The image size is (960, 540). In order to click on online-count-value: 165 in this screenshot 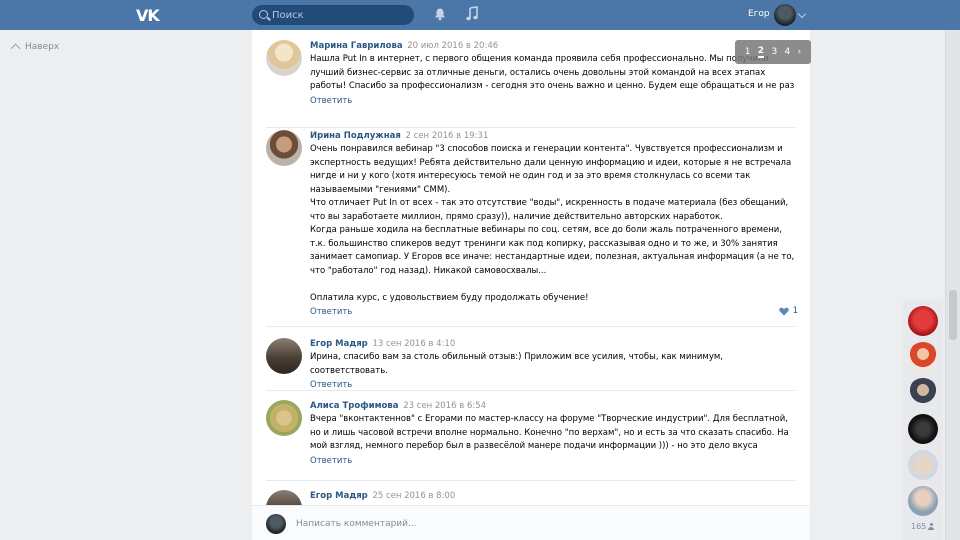, I will do `click(919, 526)`.